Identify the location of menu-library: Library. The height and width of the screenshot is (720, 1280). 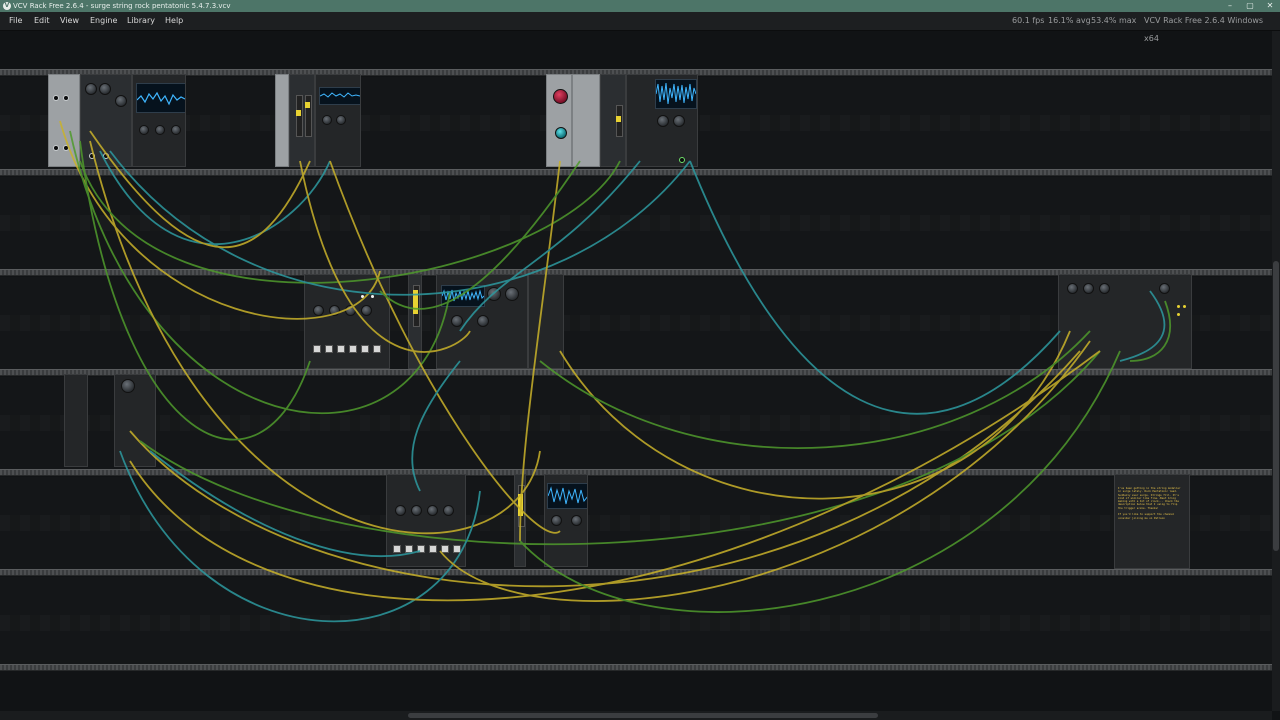
(141, 21).